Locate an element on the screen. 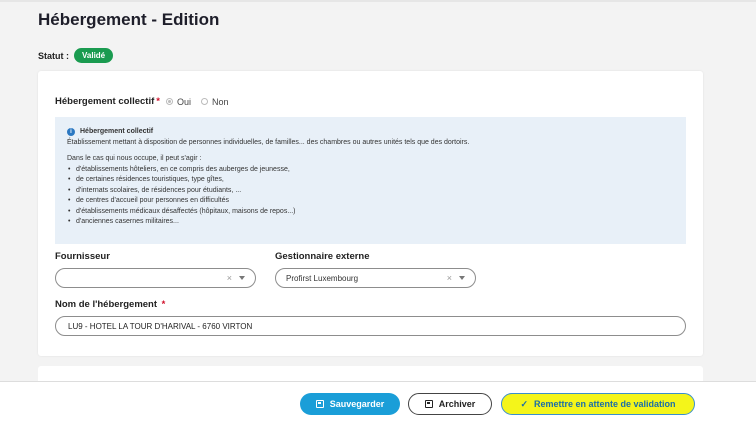 The width and height of the screenshot is (756, 422). nom-label-row: Nom de l'hébergement * is located at coordinates (113, 304).